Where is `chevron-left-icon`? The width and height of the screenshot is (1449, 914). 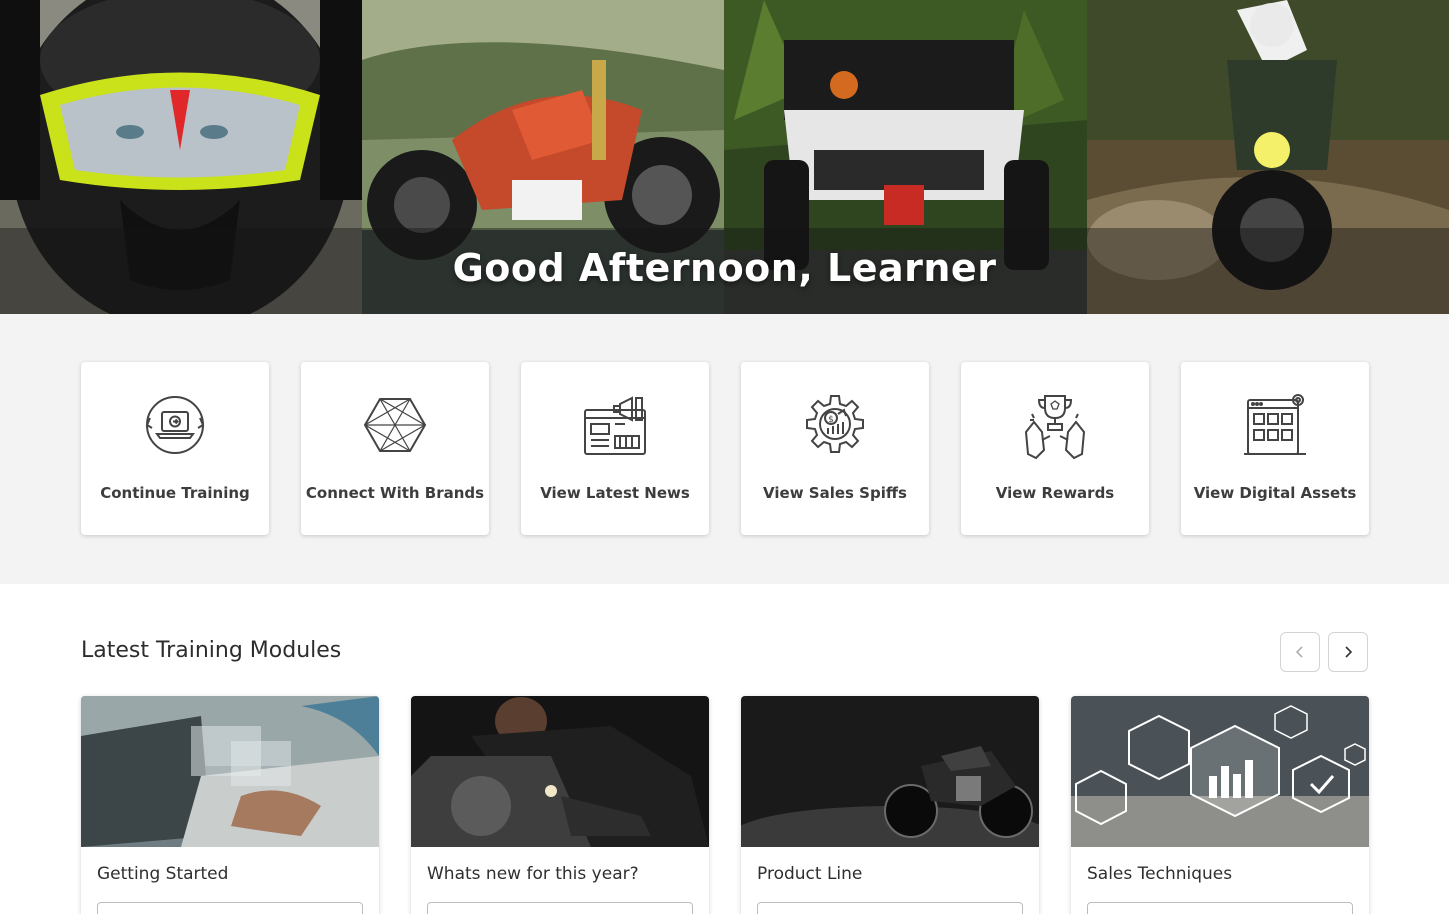
chevron-left-icon is located at coordinates (1299, 652).